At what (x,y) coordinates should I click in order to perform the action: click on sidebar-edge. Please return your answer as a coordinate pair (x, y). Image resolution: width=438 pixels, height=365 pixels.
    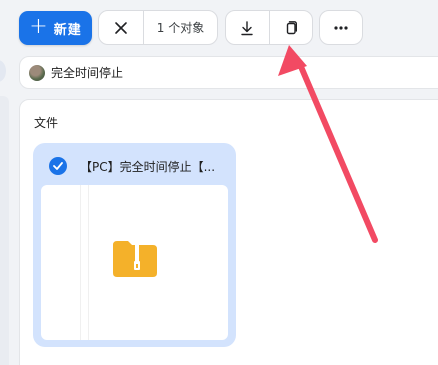
    Looking at the image, I should click on (3, 71).